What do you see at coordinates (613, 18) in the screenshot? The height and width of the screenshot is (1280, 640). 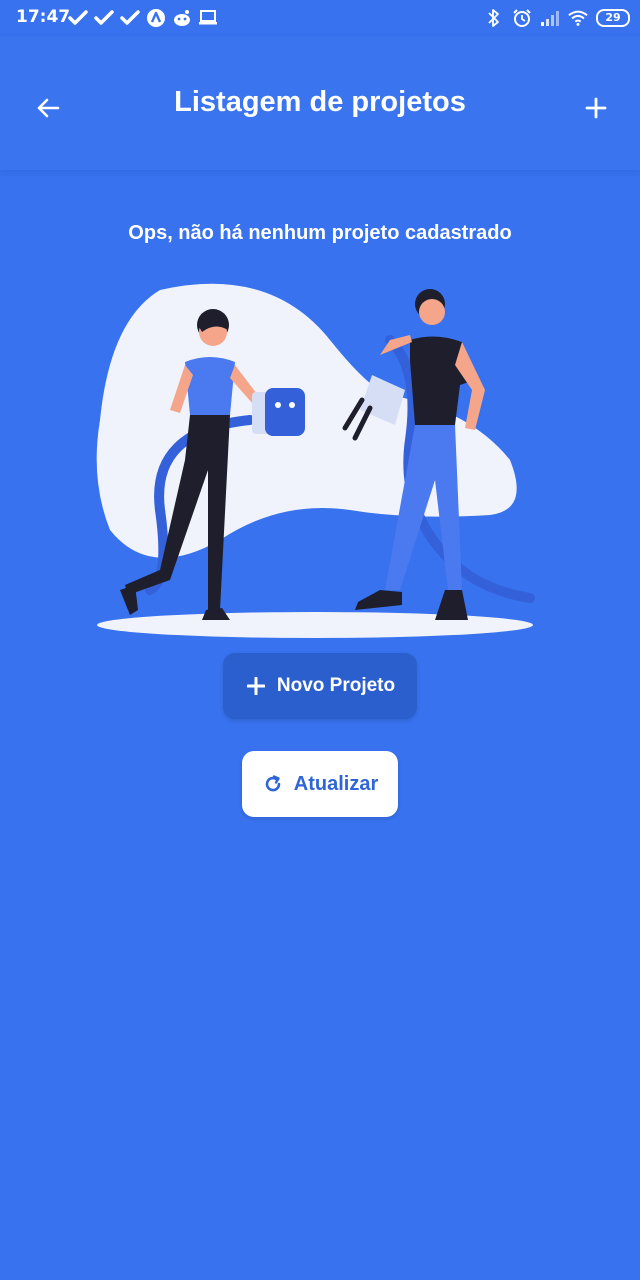 I see `battery-icon: 29` at bounding box center [613, 18].